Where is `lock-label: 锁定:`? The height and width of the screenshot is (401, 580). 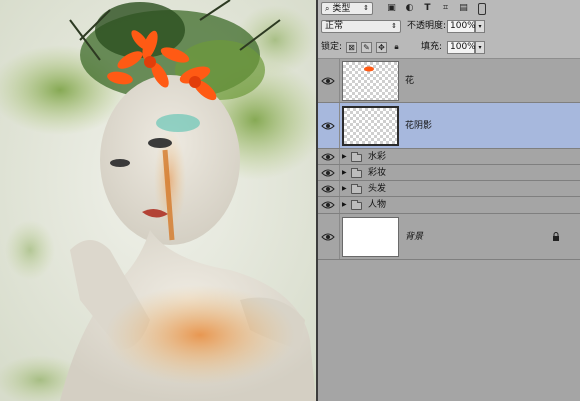 lock-label: 锁定: is located at coordinates (332, 47).